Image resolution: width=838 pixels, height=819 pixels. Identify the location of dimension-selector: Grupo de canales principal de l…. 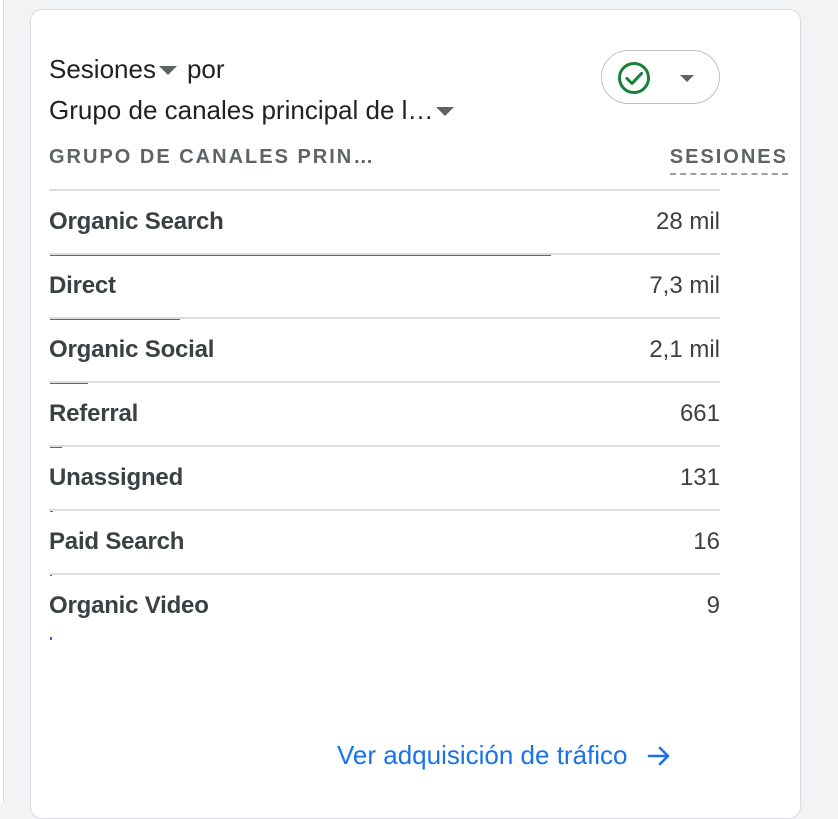
(254, 110).